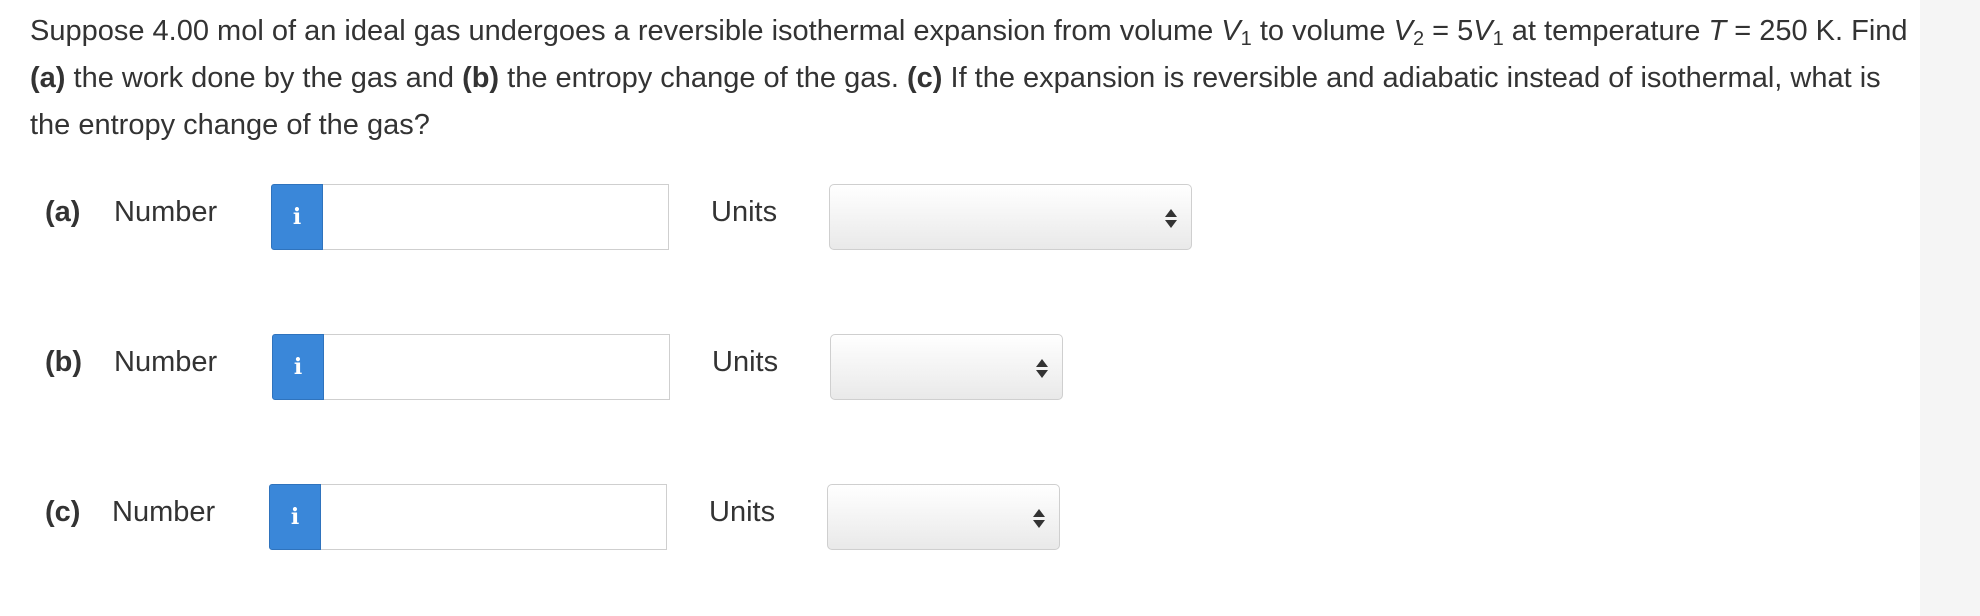 The width and height of the screenshot is (1980, 616). Describe the element at coordinates (496, 217) in the screenshot. I see `number-input-a` at that location.